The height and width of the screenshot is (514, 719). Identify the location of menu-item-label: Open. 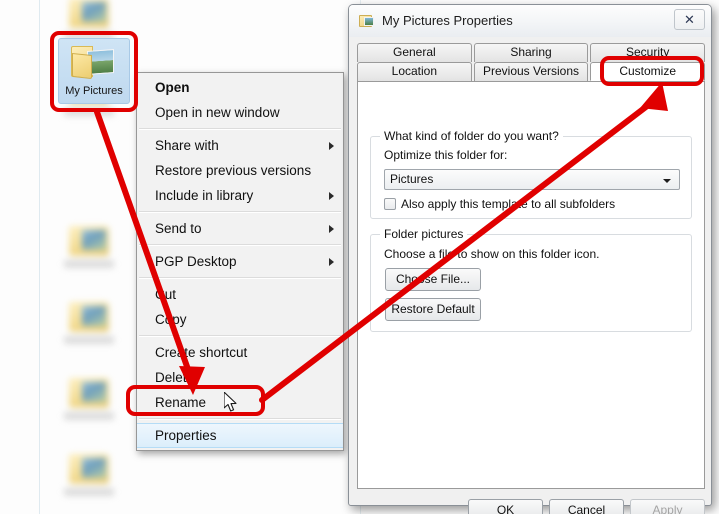
(172, 87).